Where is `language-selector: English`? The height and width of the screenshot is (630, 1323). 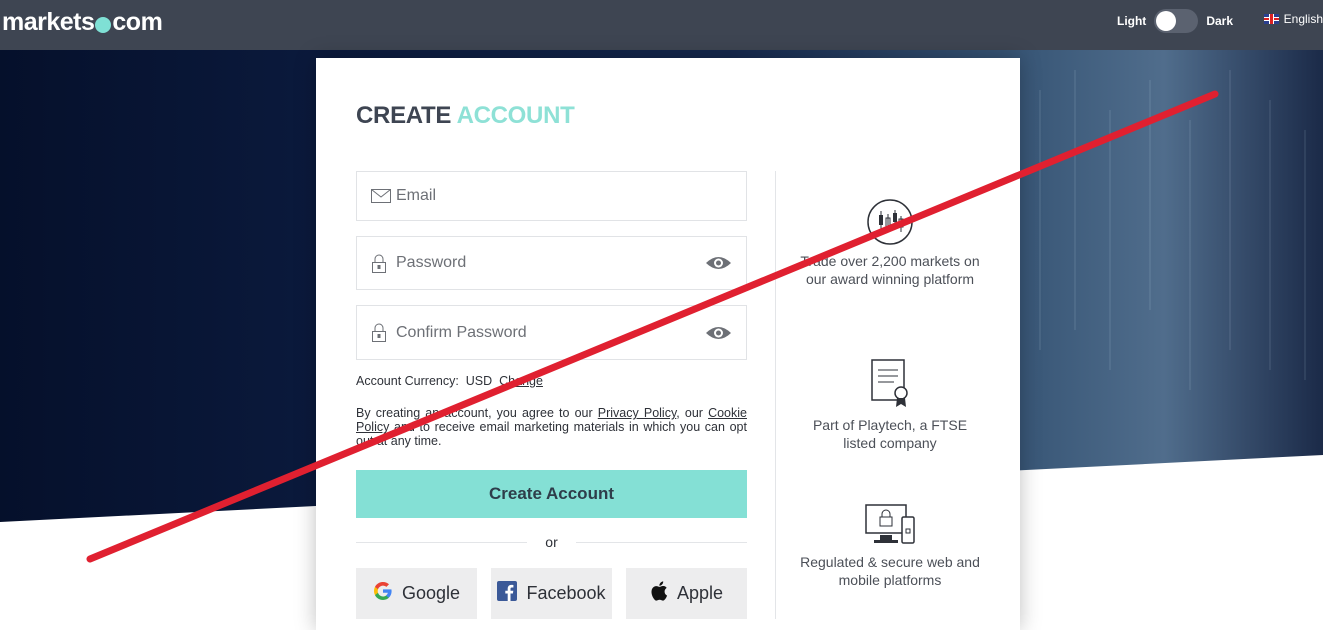 language-selector: English is located at coordinates (1293, 19).